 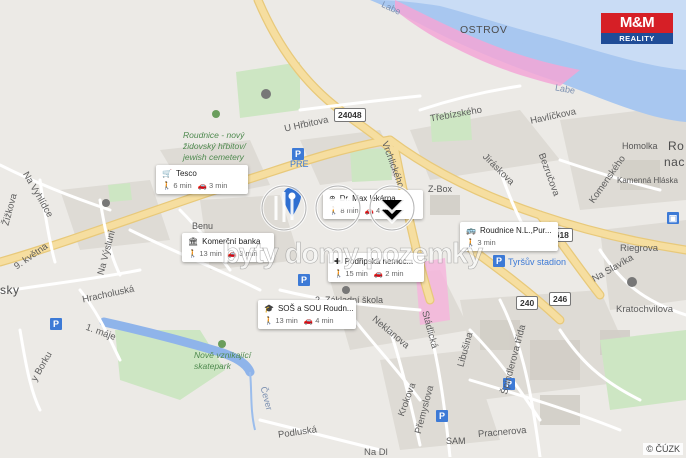 I want to click on label-nac: nac, so click(x=674, y=162).